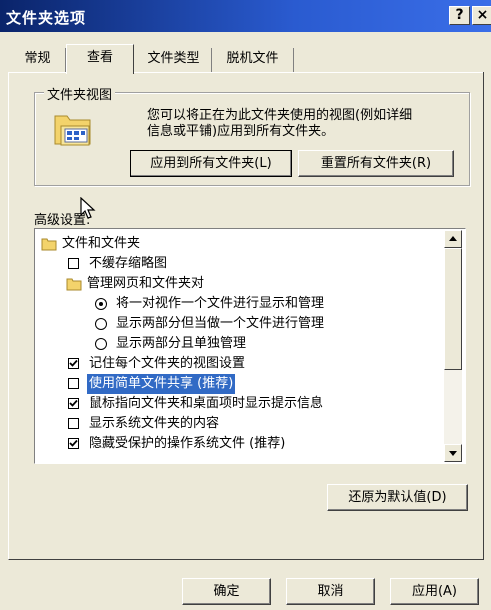 The height and width of the screenshot is (610, 491). What do you see at coordinates (72, 130) in the screenshot?
I see `folder-view-icon` at bounding box center [72, 130].